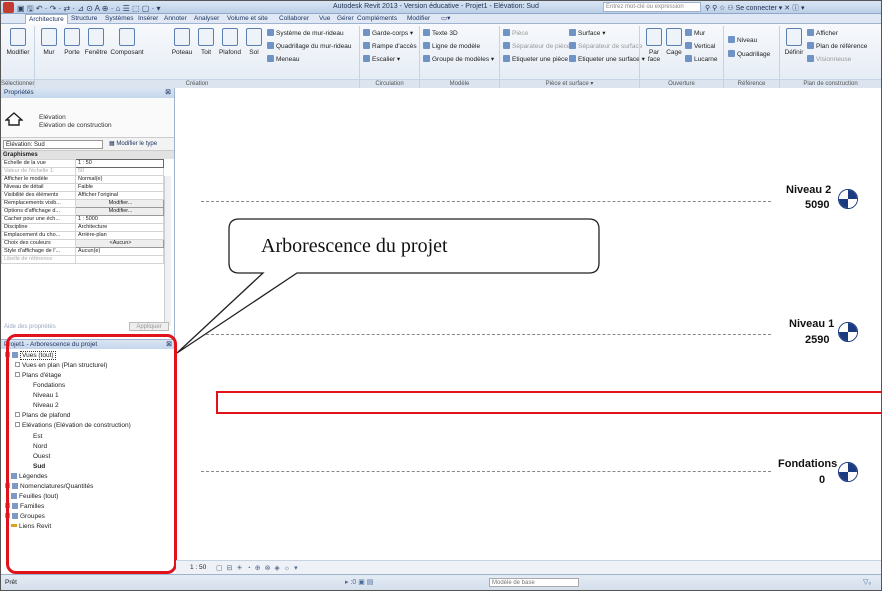  What do you see at coordinates (167, 251) in the screenshot?
I see `properties-scrollbar` at bounding box center [167, 251].